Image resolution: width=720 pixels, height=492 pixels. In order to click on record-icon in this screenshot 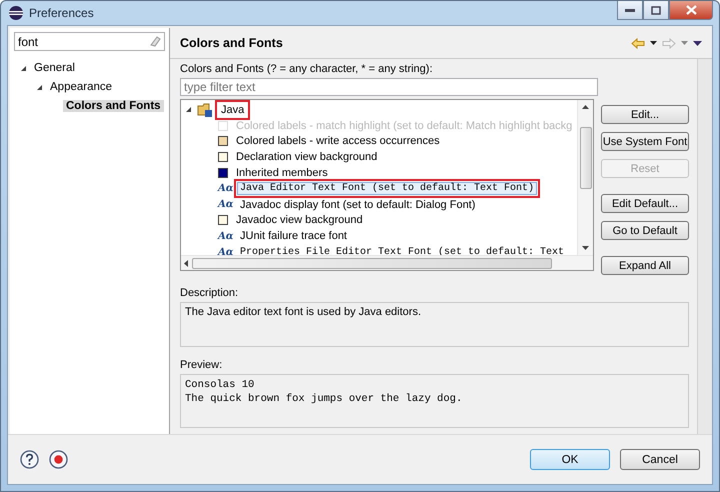, I will do `click(58, 459)`.